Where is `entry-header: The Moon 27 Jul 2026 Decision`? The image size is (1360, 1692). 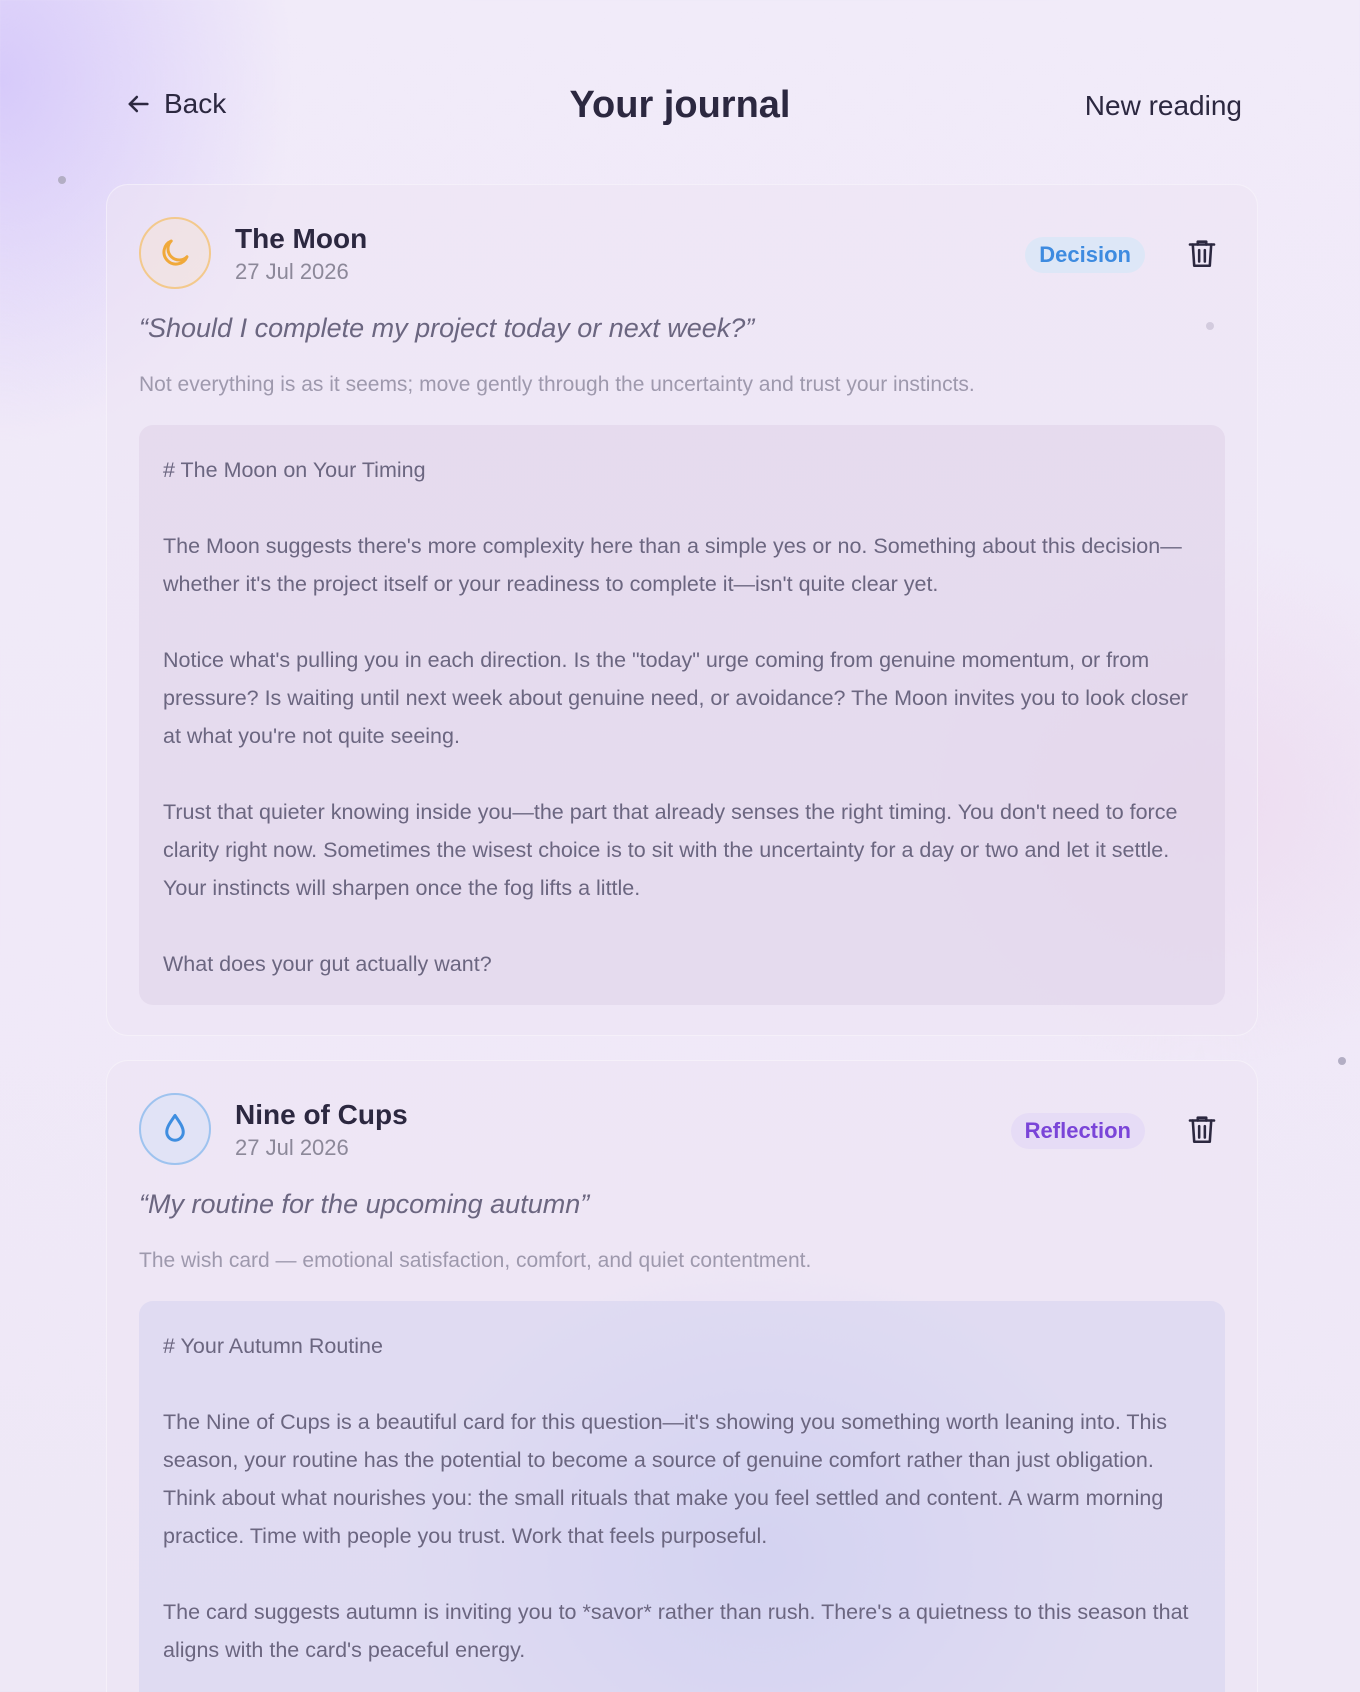 entry-header: The Moon 27 Jul 2026 Decision is located at coordinates (682, 253).